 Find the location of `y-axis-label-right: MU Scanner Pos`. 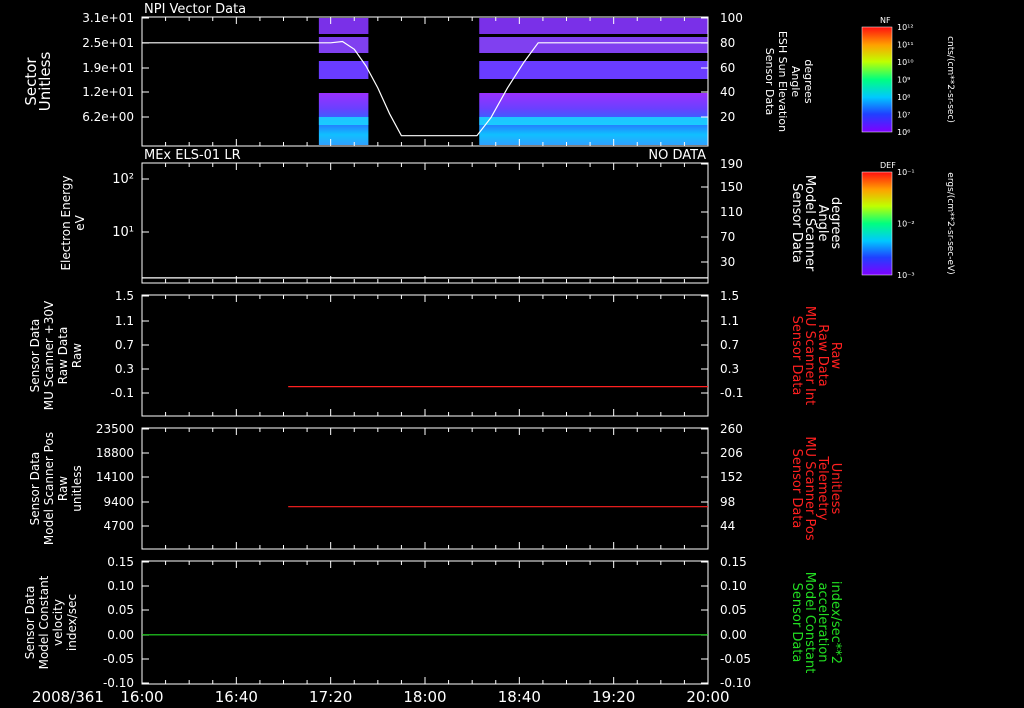

y-axis-label-right: MU Scanner Pos is located at coordinates (809, 488).